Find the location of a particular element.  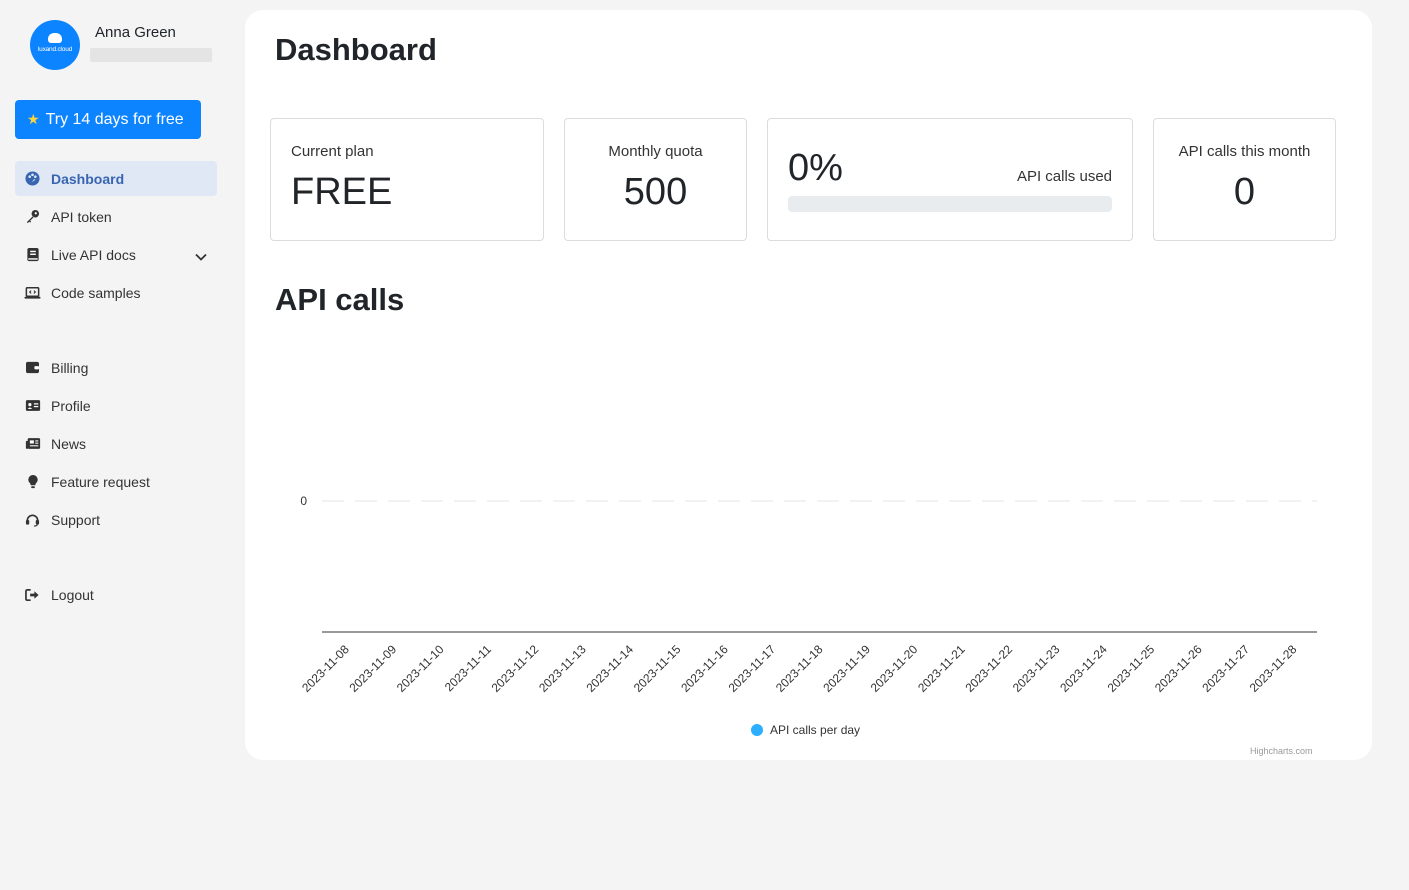

x-tick-label: 2023-11-14 is located at coordinates (609, 668).